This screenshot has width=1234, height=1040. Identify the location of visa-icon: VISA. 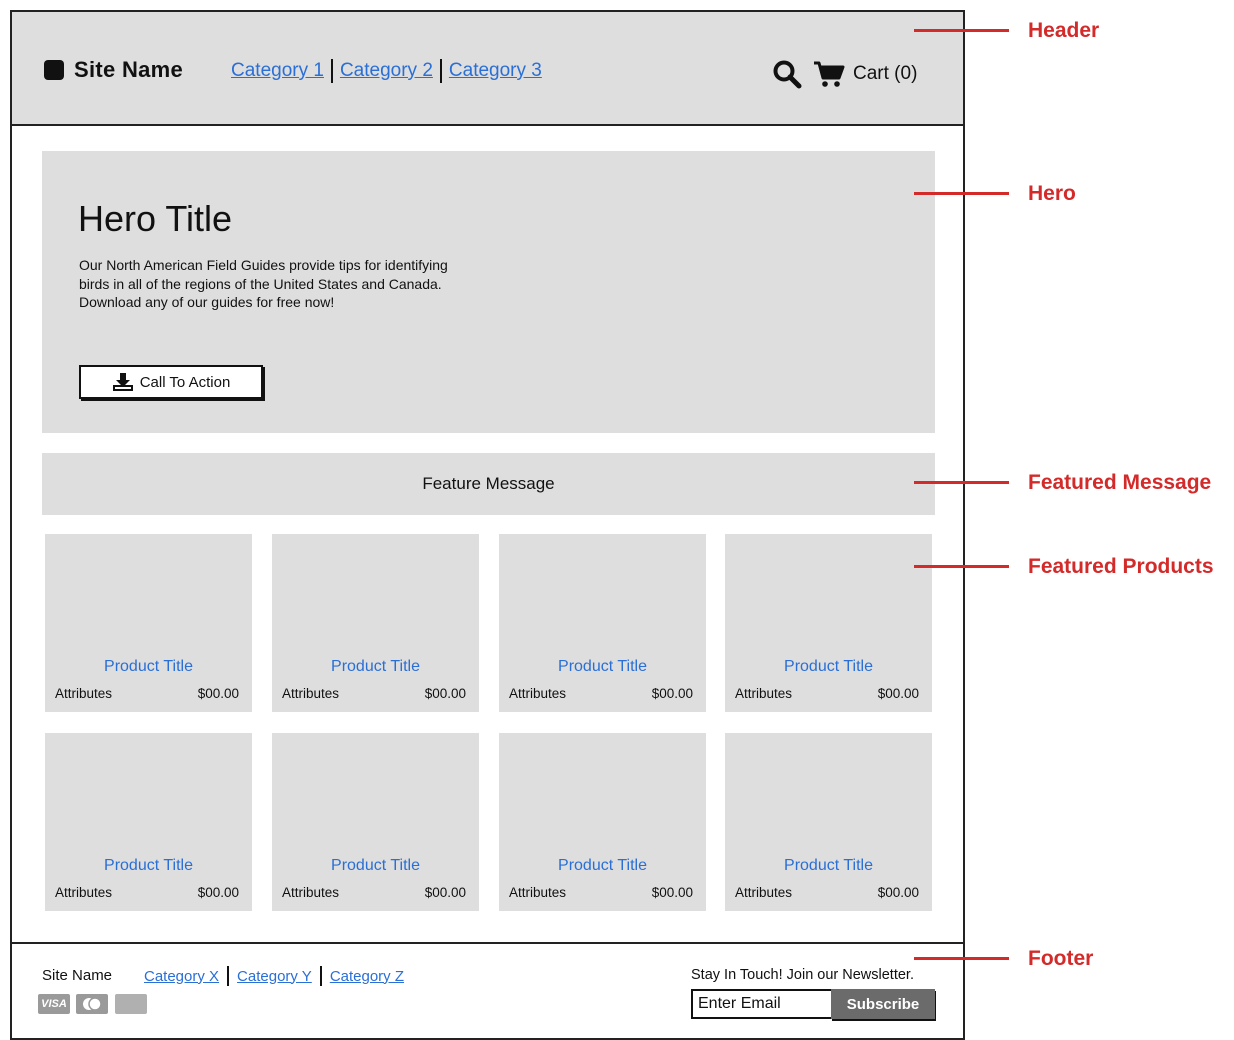
(54, 1004).